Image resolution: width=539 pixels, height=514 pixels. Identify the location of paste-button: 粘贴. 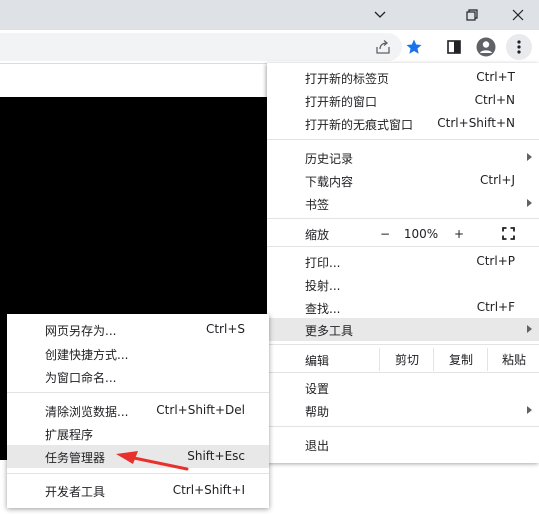
(513, 359).